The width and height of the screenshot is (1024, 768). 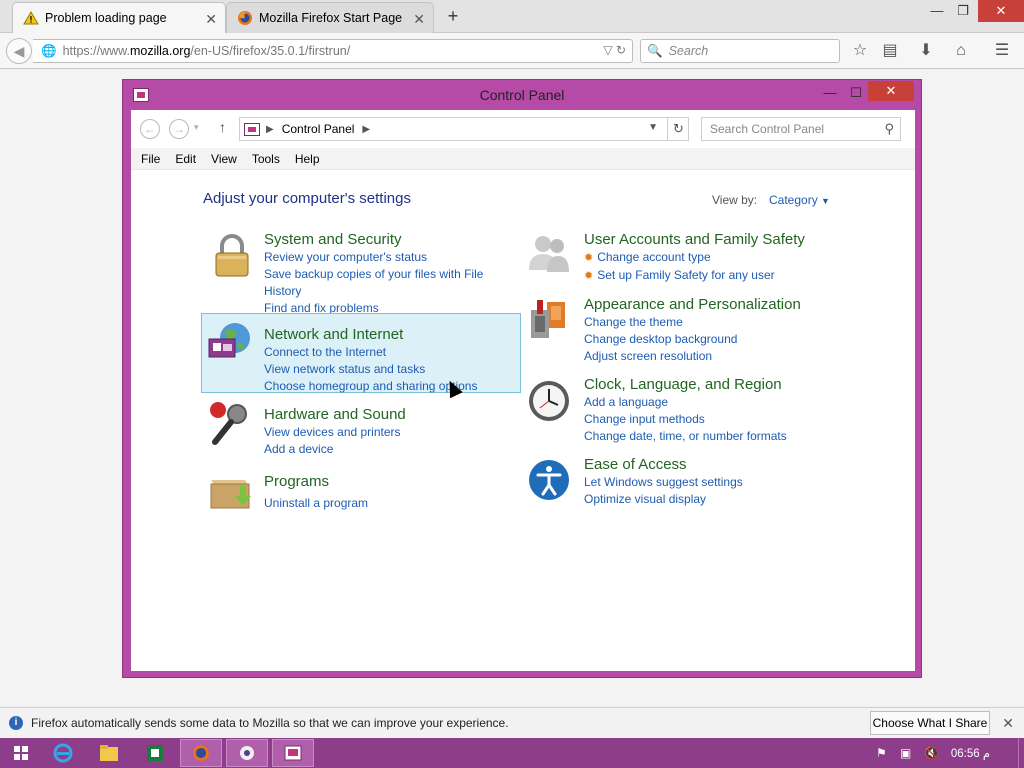 I want to click on category-link: Optimize visual display, so click(x=743, y=499).